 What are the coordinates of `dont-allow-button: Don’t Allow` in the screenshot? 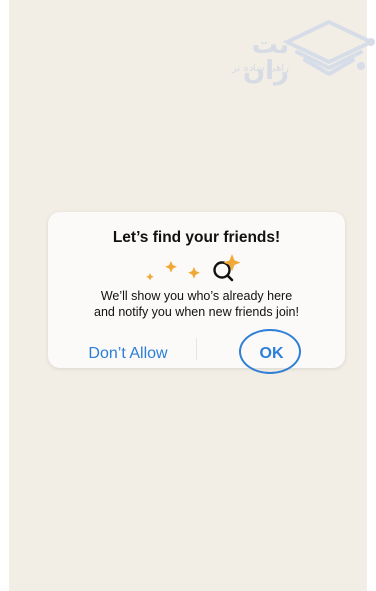 It's located at (128, 354).